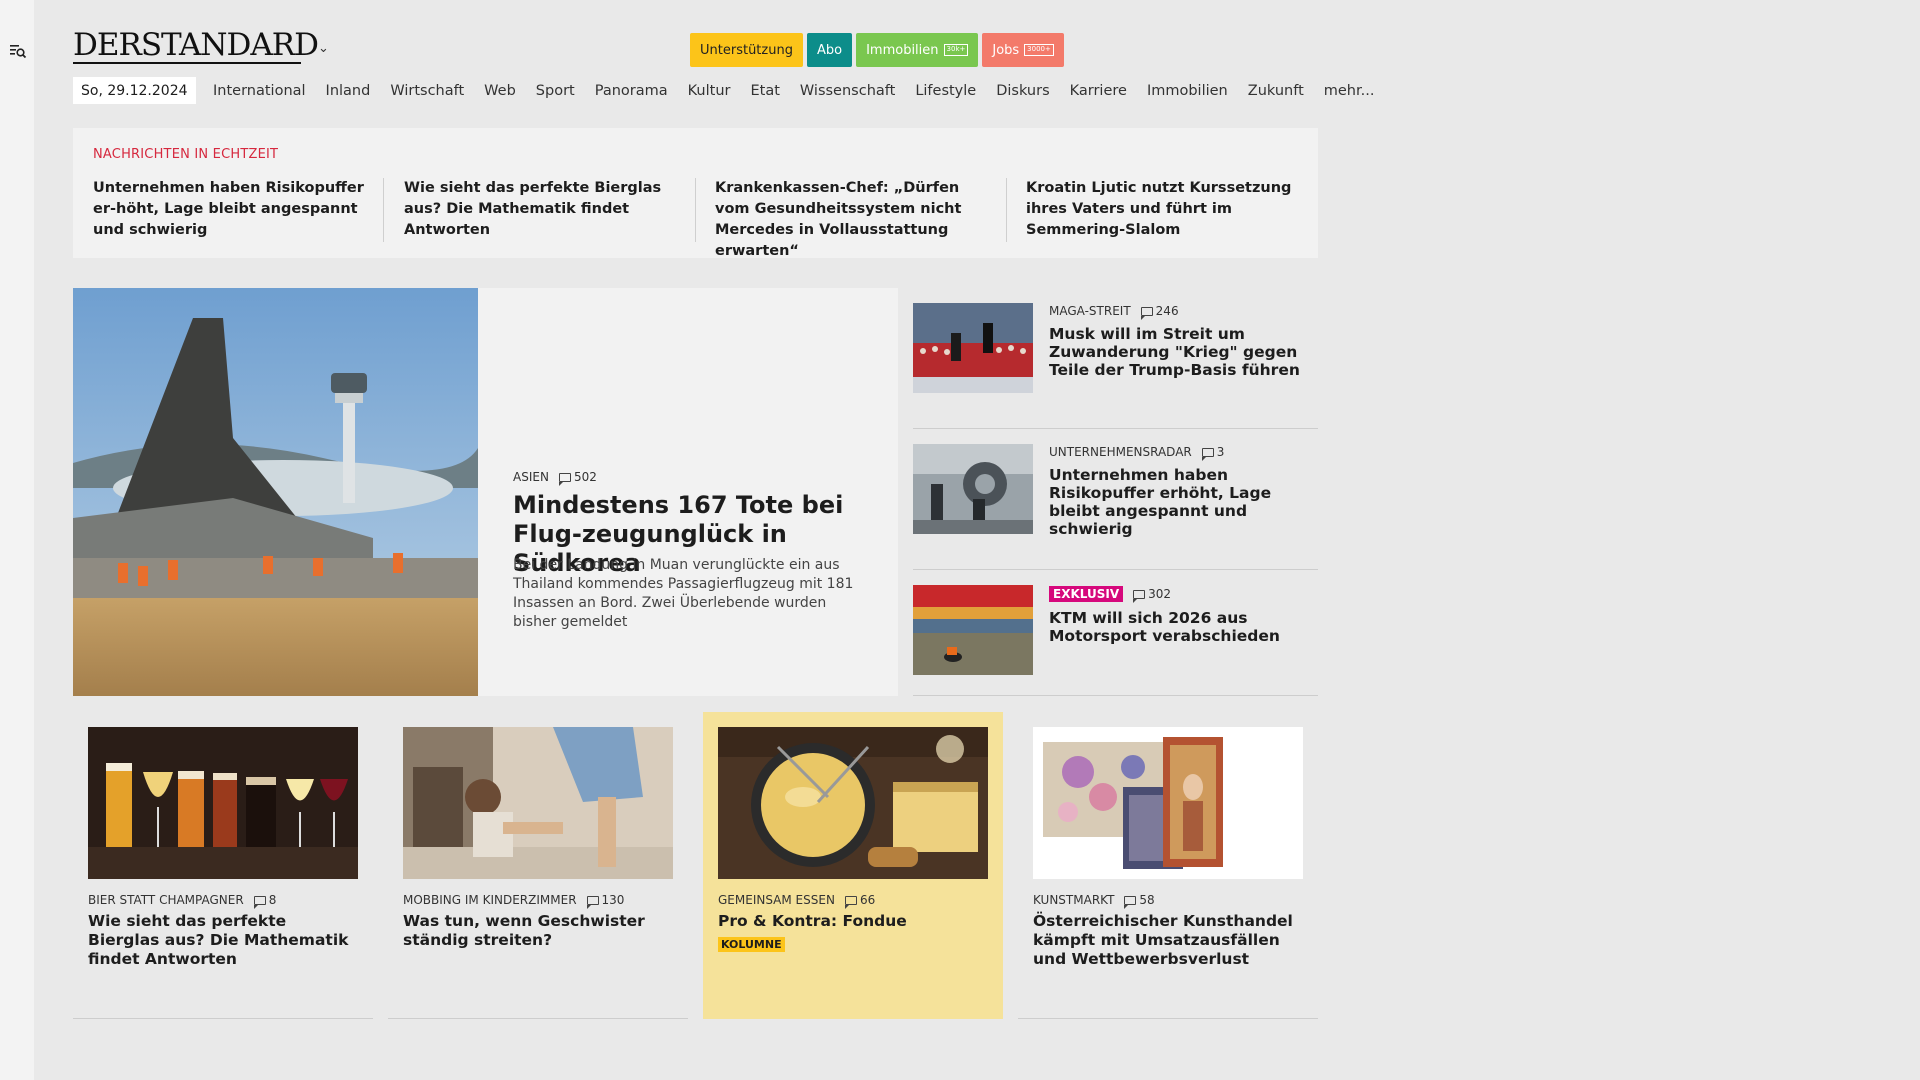 The image size is (1920, 1080). I want to click on column-badge: KOLUMNE, so click(751, 944).